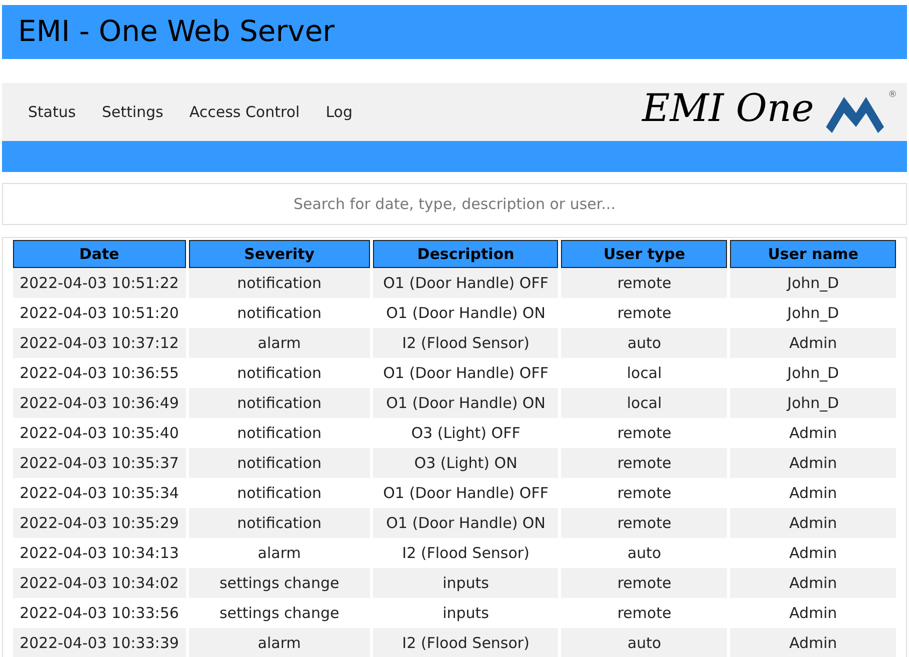 The width and height of the screenshot is (909, 657). Describe the element at coordinates (99, 583) in the screenshot. I see `table-cell: 2022-04-03 10:34:02` at that location.